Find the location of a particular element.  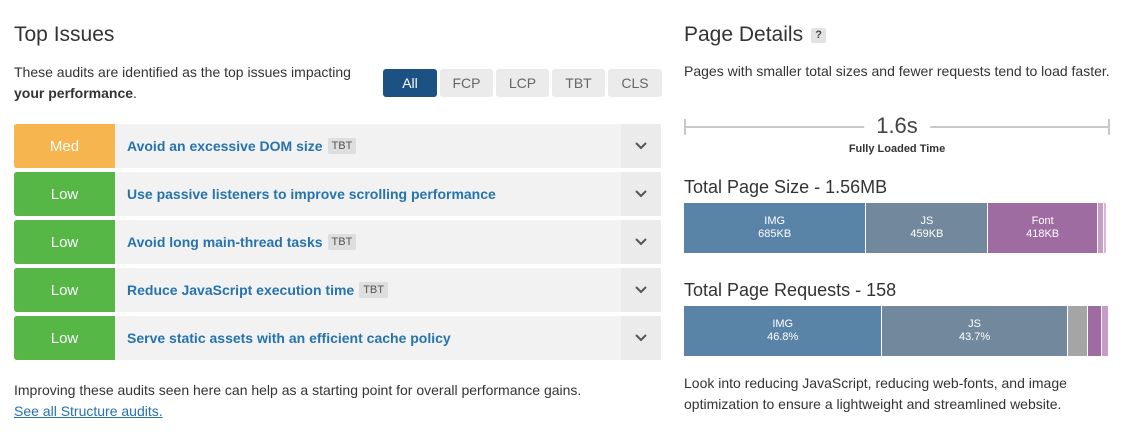

bar-segment: Font 418KB is located at coordinates (1043, 228).